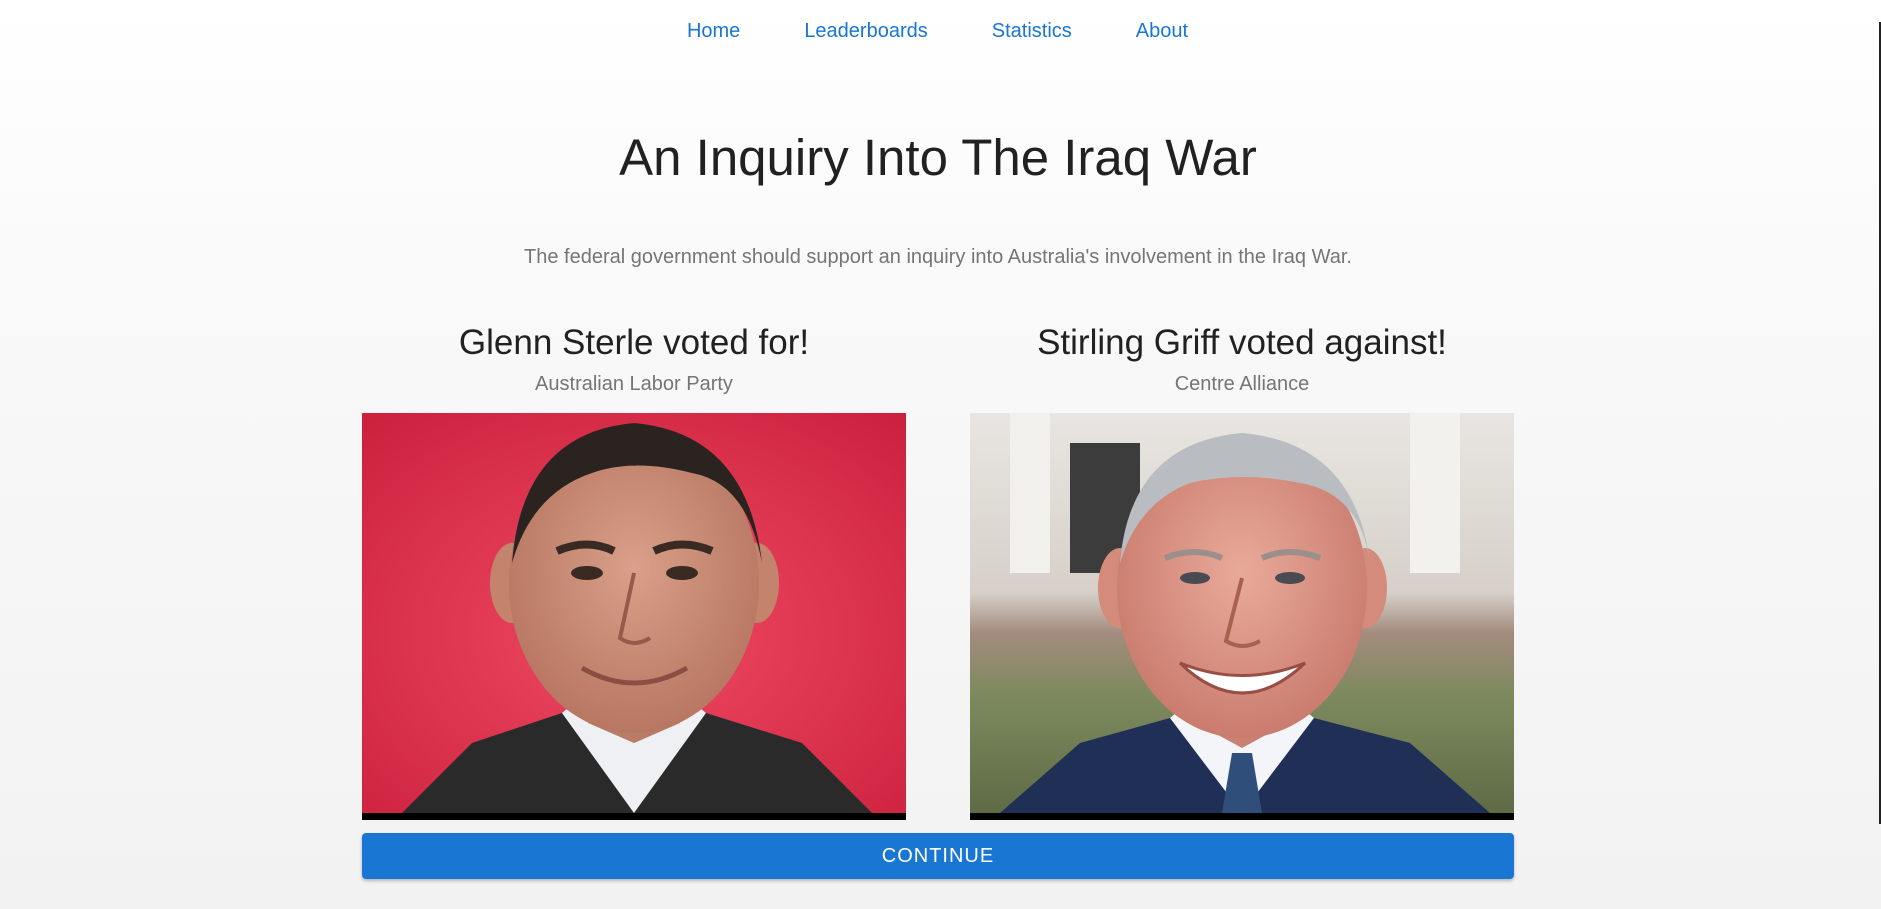  I want to click on nav-home-link: Home, so click(713, 31).